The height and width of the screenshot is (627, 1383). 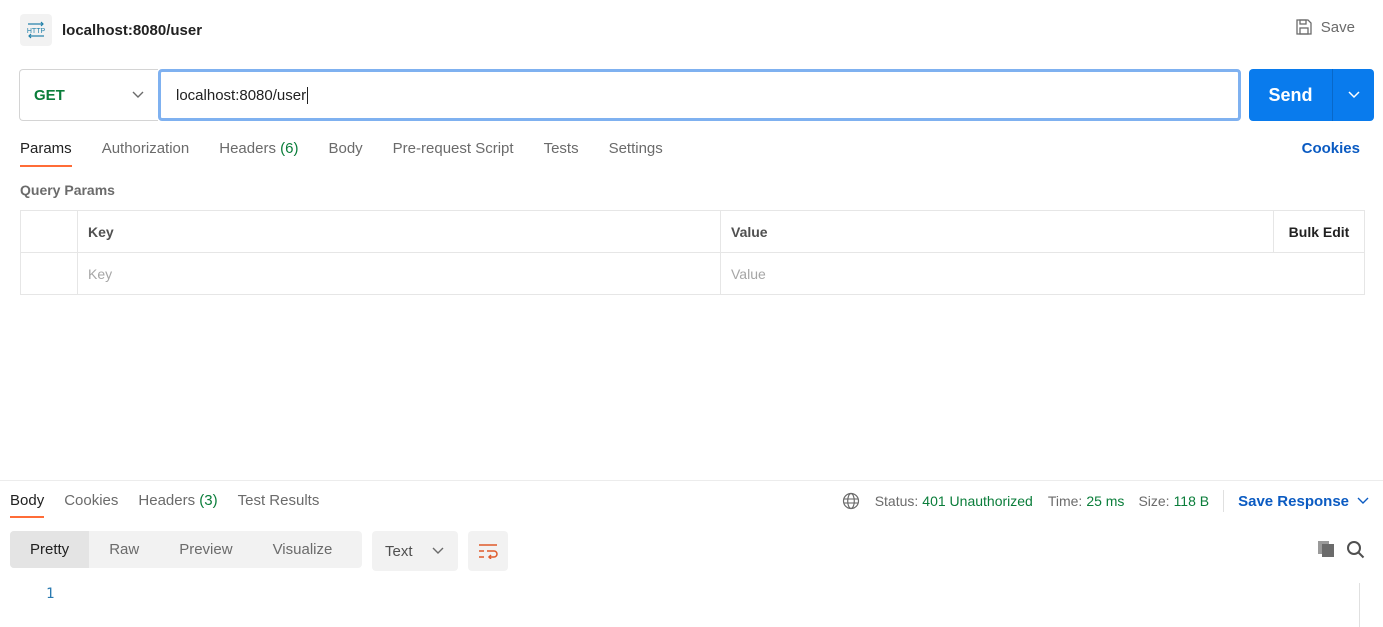 What do you see at coordinates (561, 148) in the screenshot?
I see `tab-label: Tests` at bounding box center [561, 148].